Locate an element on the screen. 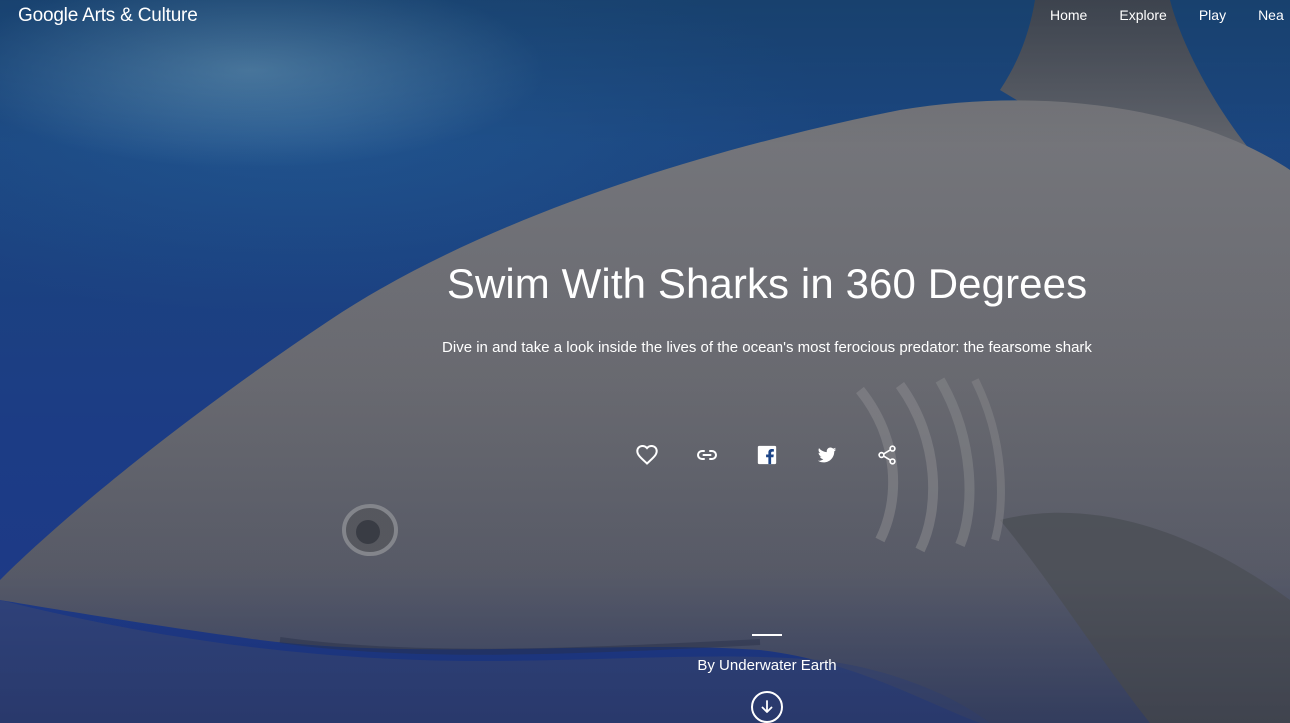 This screenshot has width=1290, height=723. nav-explore: Explore is located at coordinates (1142, 15).